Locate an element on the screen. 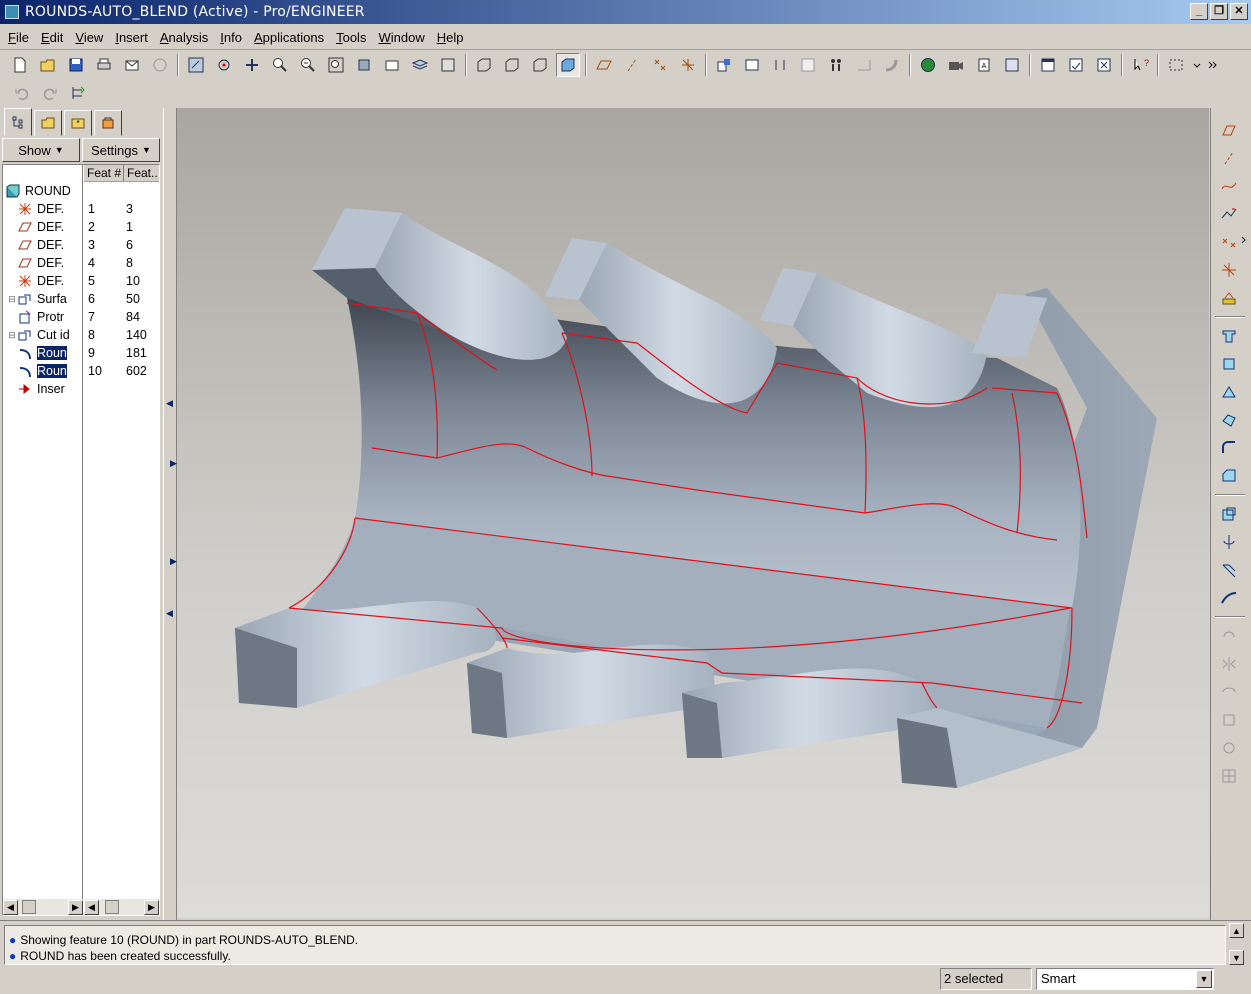 This screenshot has height=994, width=1251. redo-icon is located at coordinates (50, 93).